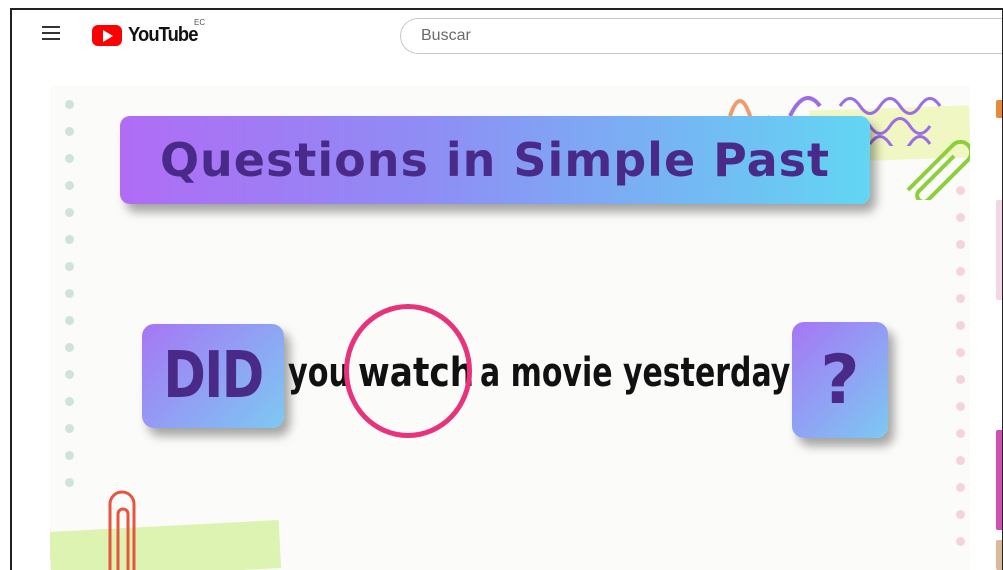 The width and height of the screenshot is (1003, 570). I want to click on sidebar-thumbnails, so click(999, 330).